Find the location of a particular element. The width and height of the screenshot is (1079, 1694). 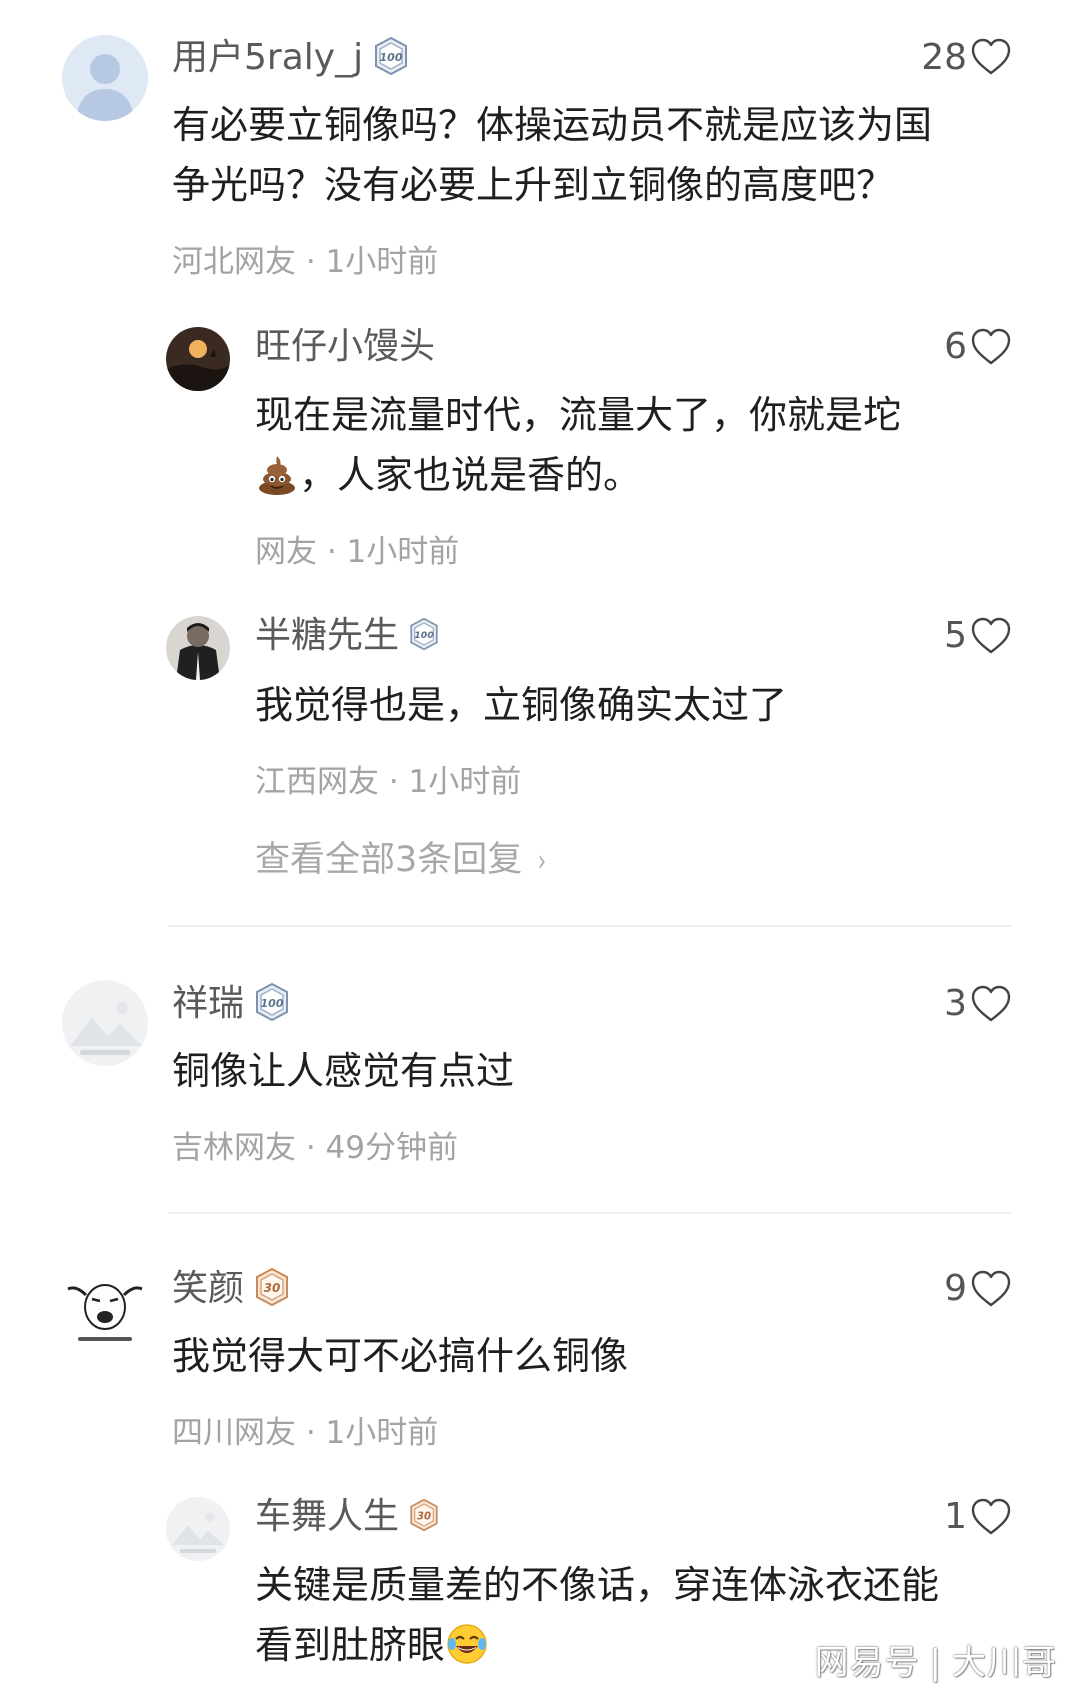

watermark: 网易号 | 大川哥 is located at coordinates (936, 1659).